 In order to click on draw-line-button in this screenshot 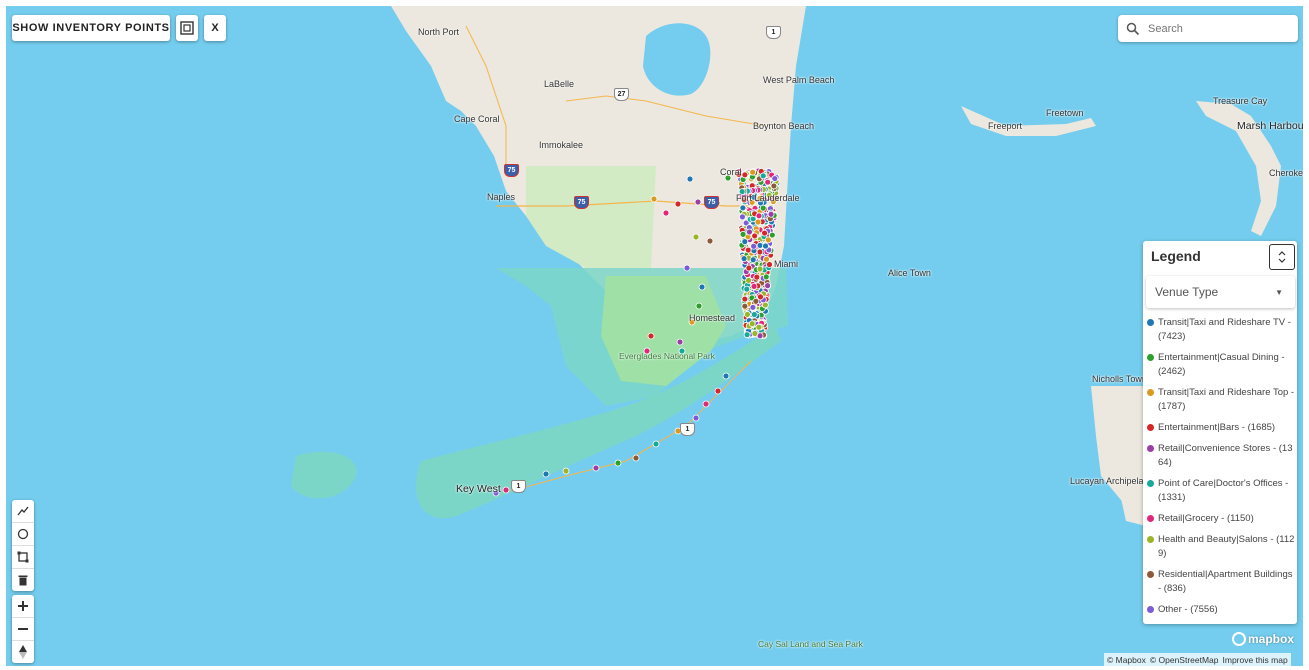, I will do `click(23, 511)`.